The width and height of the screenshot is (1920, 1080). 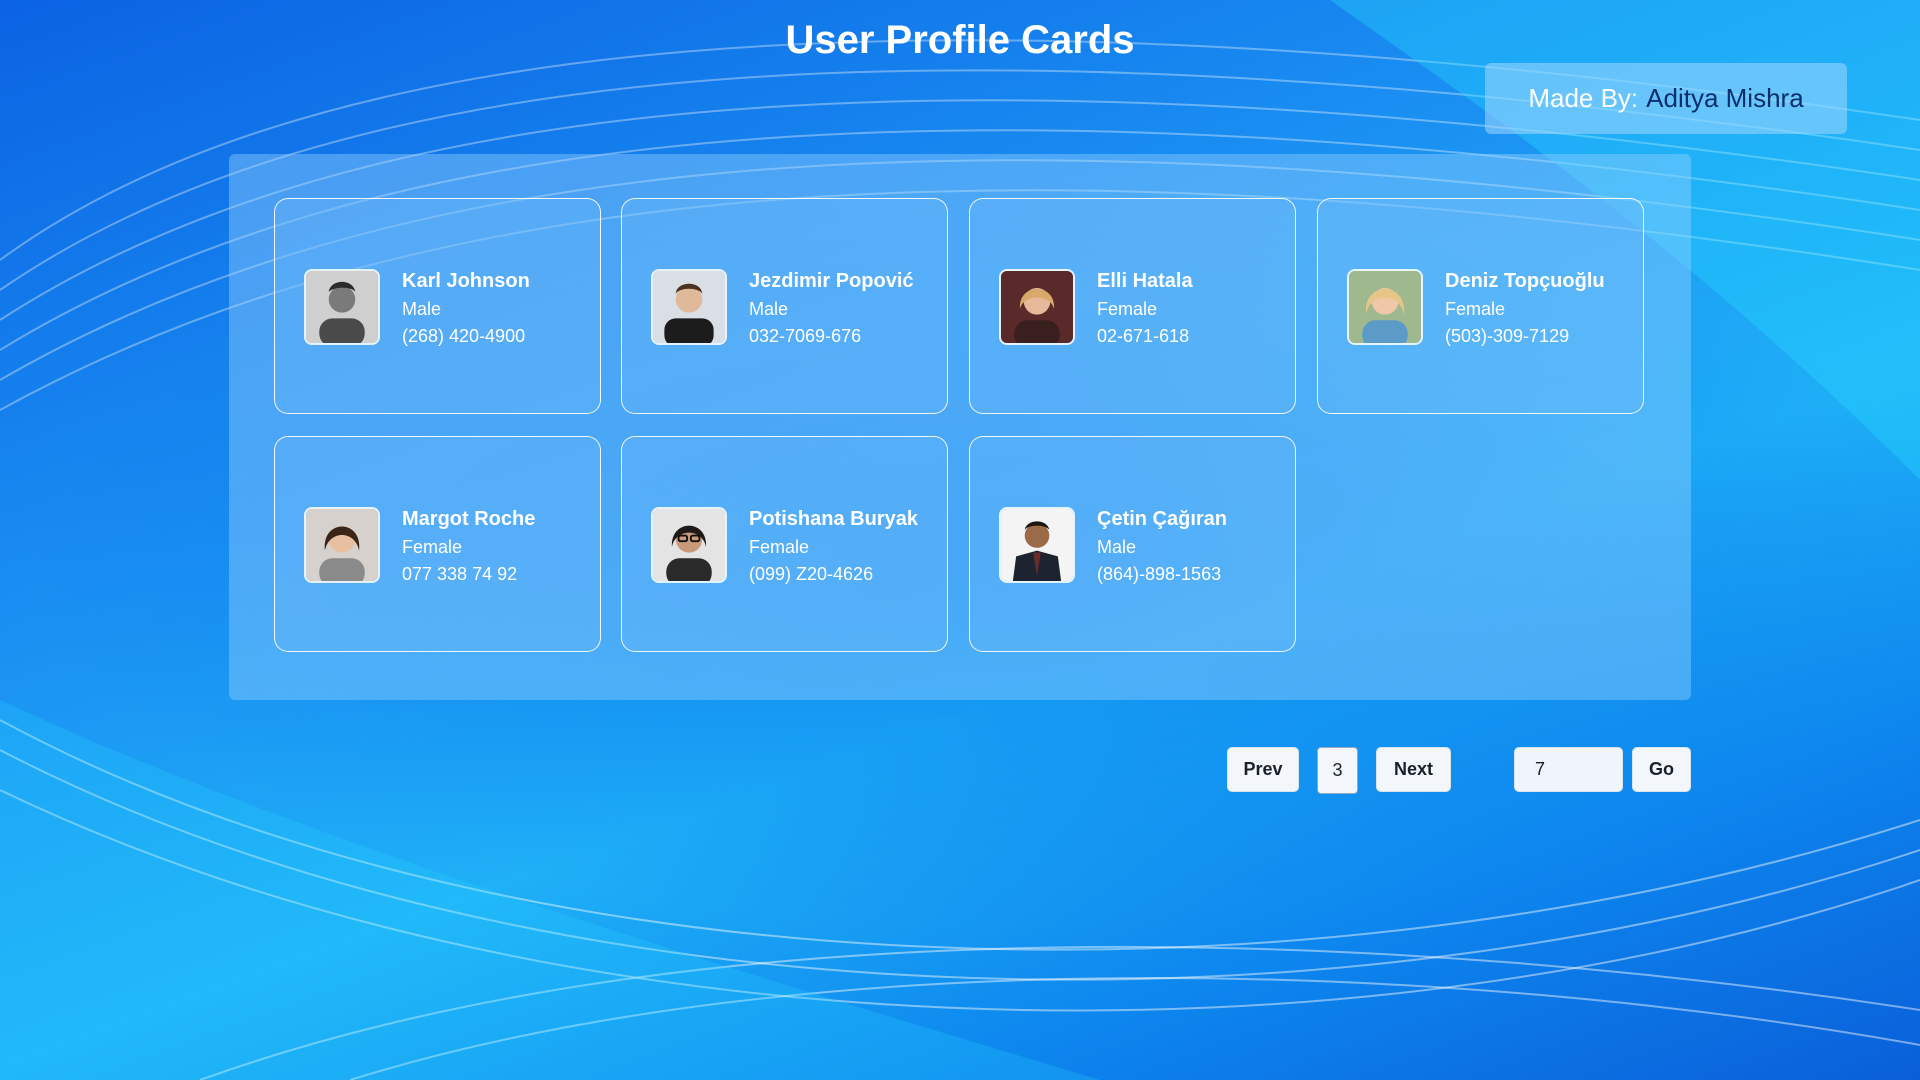 I want to click on card-phone: (503)-309-7129, so click(x=1507, y=336).